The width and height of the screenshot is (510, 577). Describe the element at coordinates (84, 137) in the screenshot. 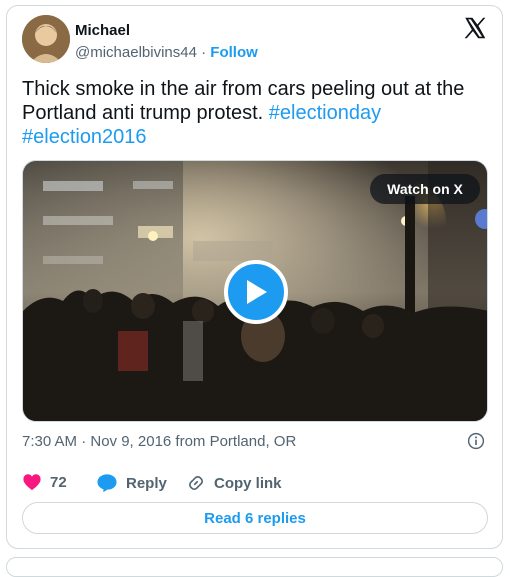

I see `hashtag-election2016: #election2016` at that location.